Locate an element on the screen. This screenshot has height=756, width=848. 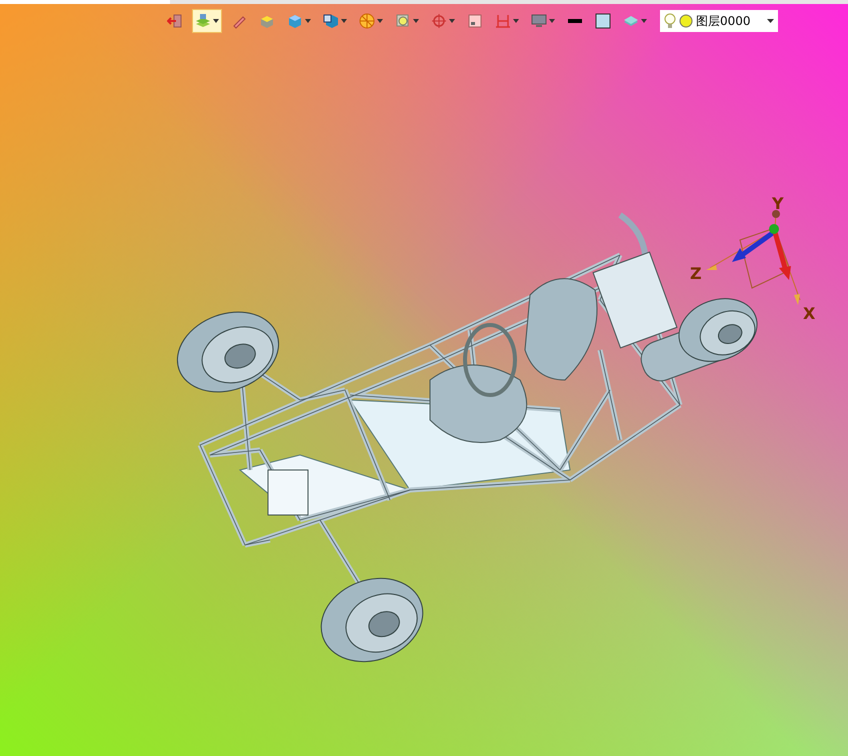
box-face-icon is located at coordinates (267, 21).